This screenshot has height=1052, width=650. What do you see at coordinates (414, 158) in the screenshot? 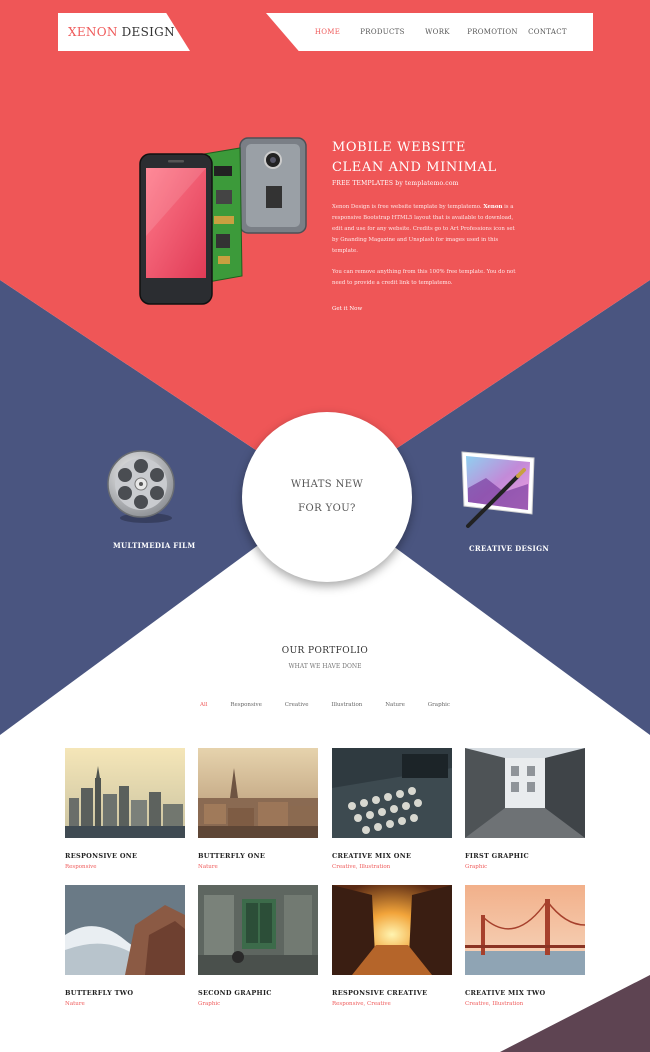
I see `hero-title: MOBILE WEBSITE CLEAN AND MINIMAL` at bounding box center [414, 158].